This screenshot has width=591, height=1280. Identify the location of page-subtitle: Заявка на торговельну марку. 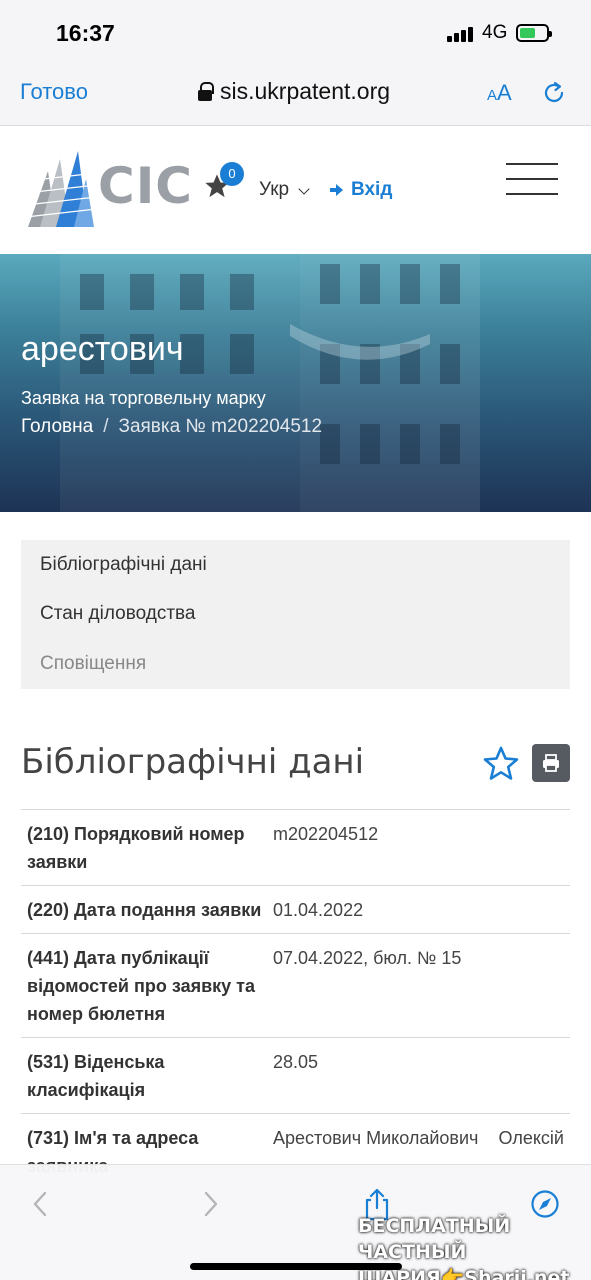
(143, 398).